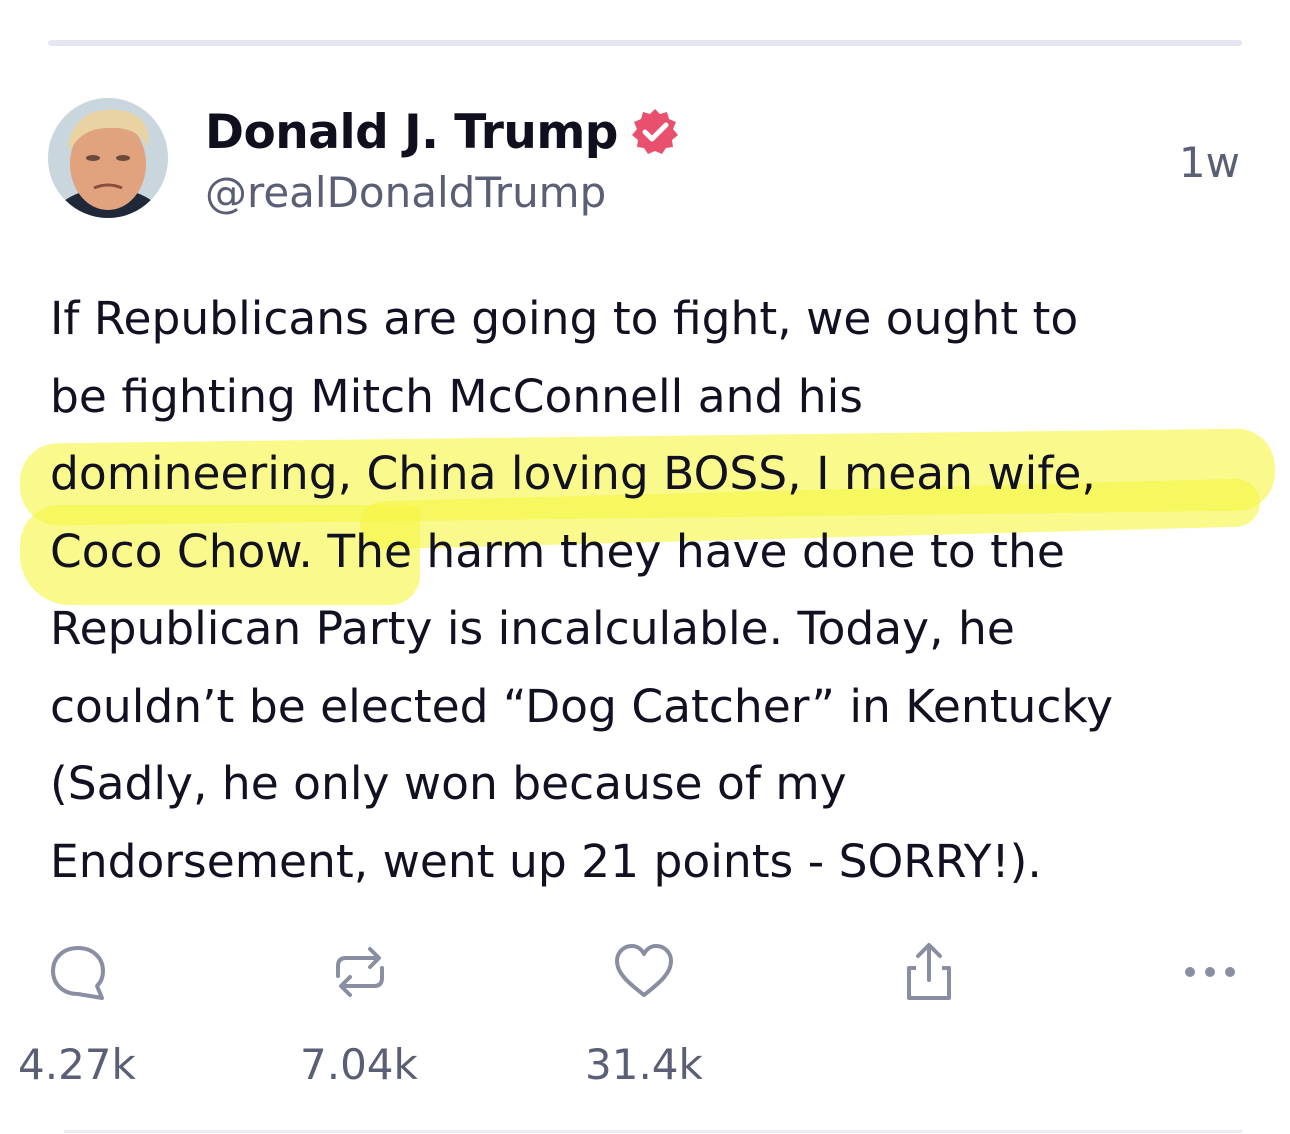 The height and width of the screenshot is (1134, 1290). What do you see at coordinates (645, 43) in the screenshot?
I see `top-divider` at bounding box center [645, 43].